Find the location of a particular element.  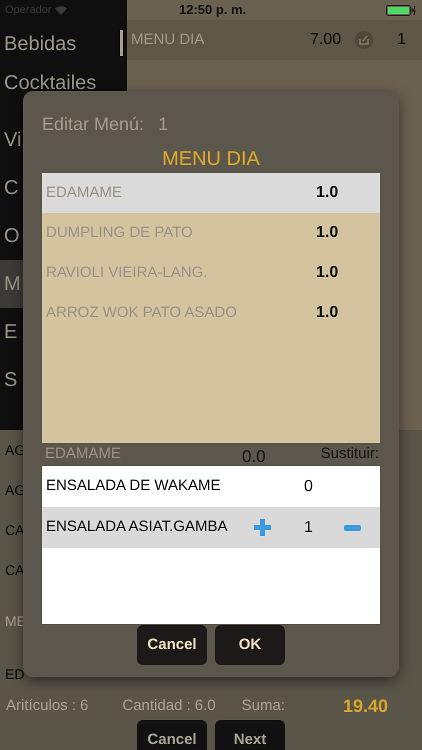

menu-name: MENU DIA is located at coordinates (211, 158).